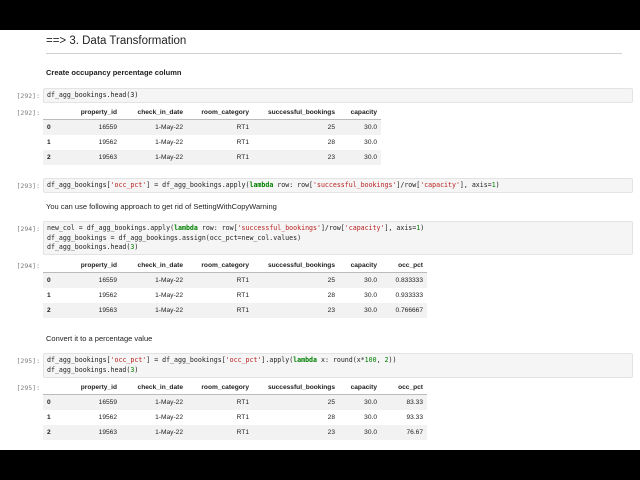 The image size is (640, 480). I want to click on input-prompt-292: [292]:, so click(28, 96).